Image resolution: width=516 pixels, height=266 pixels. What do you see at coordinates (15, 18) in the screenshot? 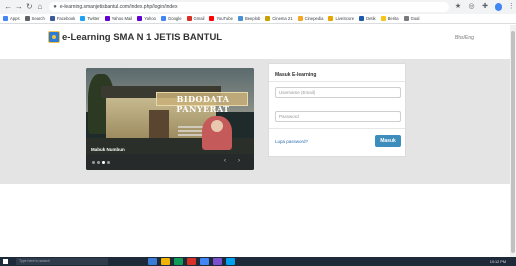
I see `bookmark-label: Apps` at bounding box center [15, 18].